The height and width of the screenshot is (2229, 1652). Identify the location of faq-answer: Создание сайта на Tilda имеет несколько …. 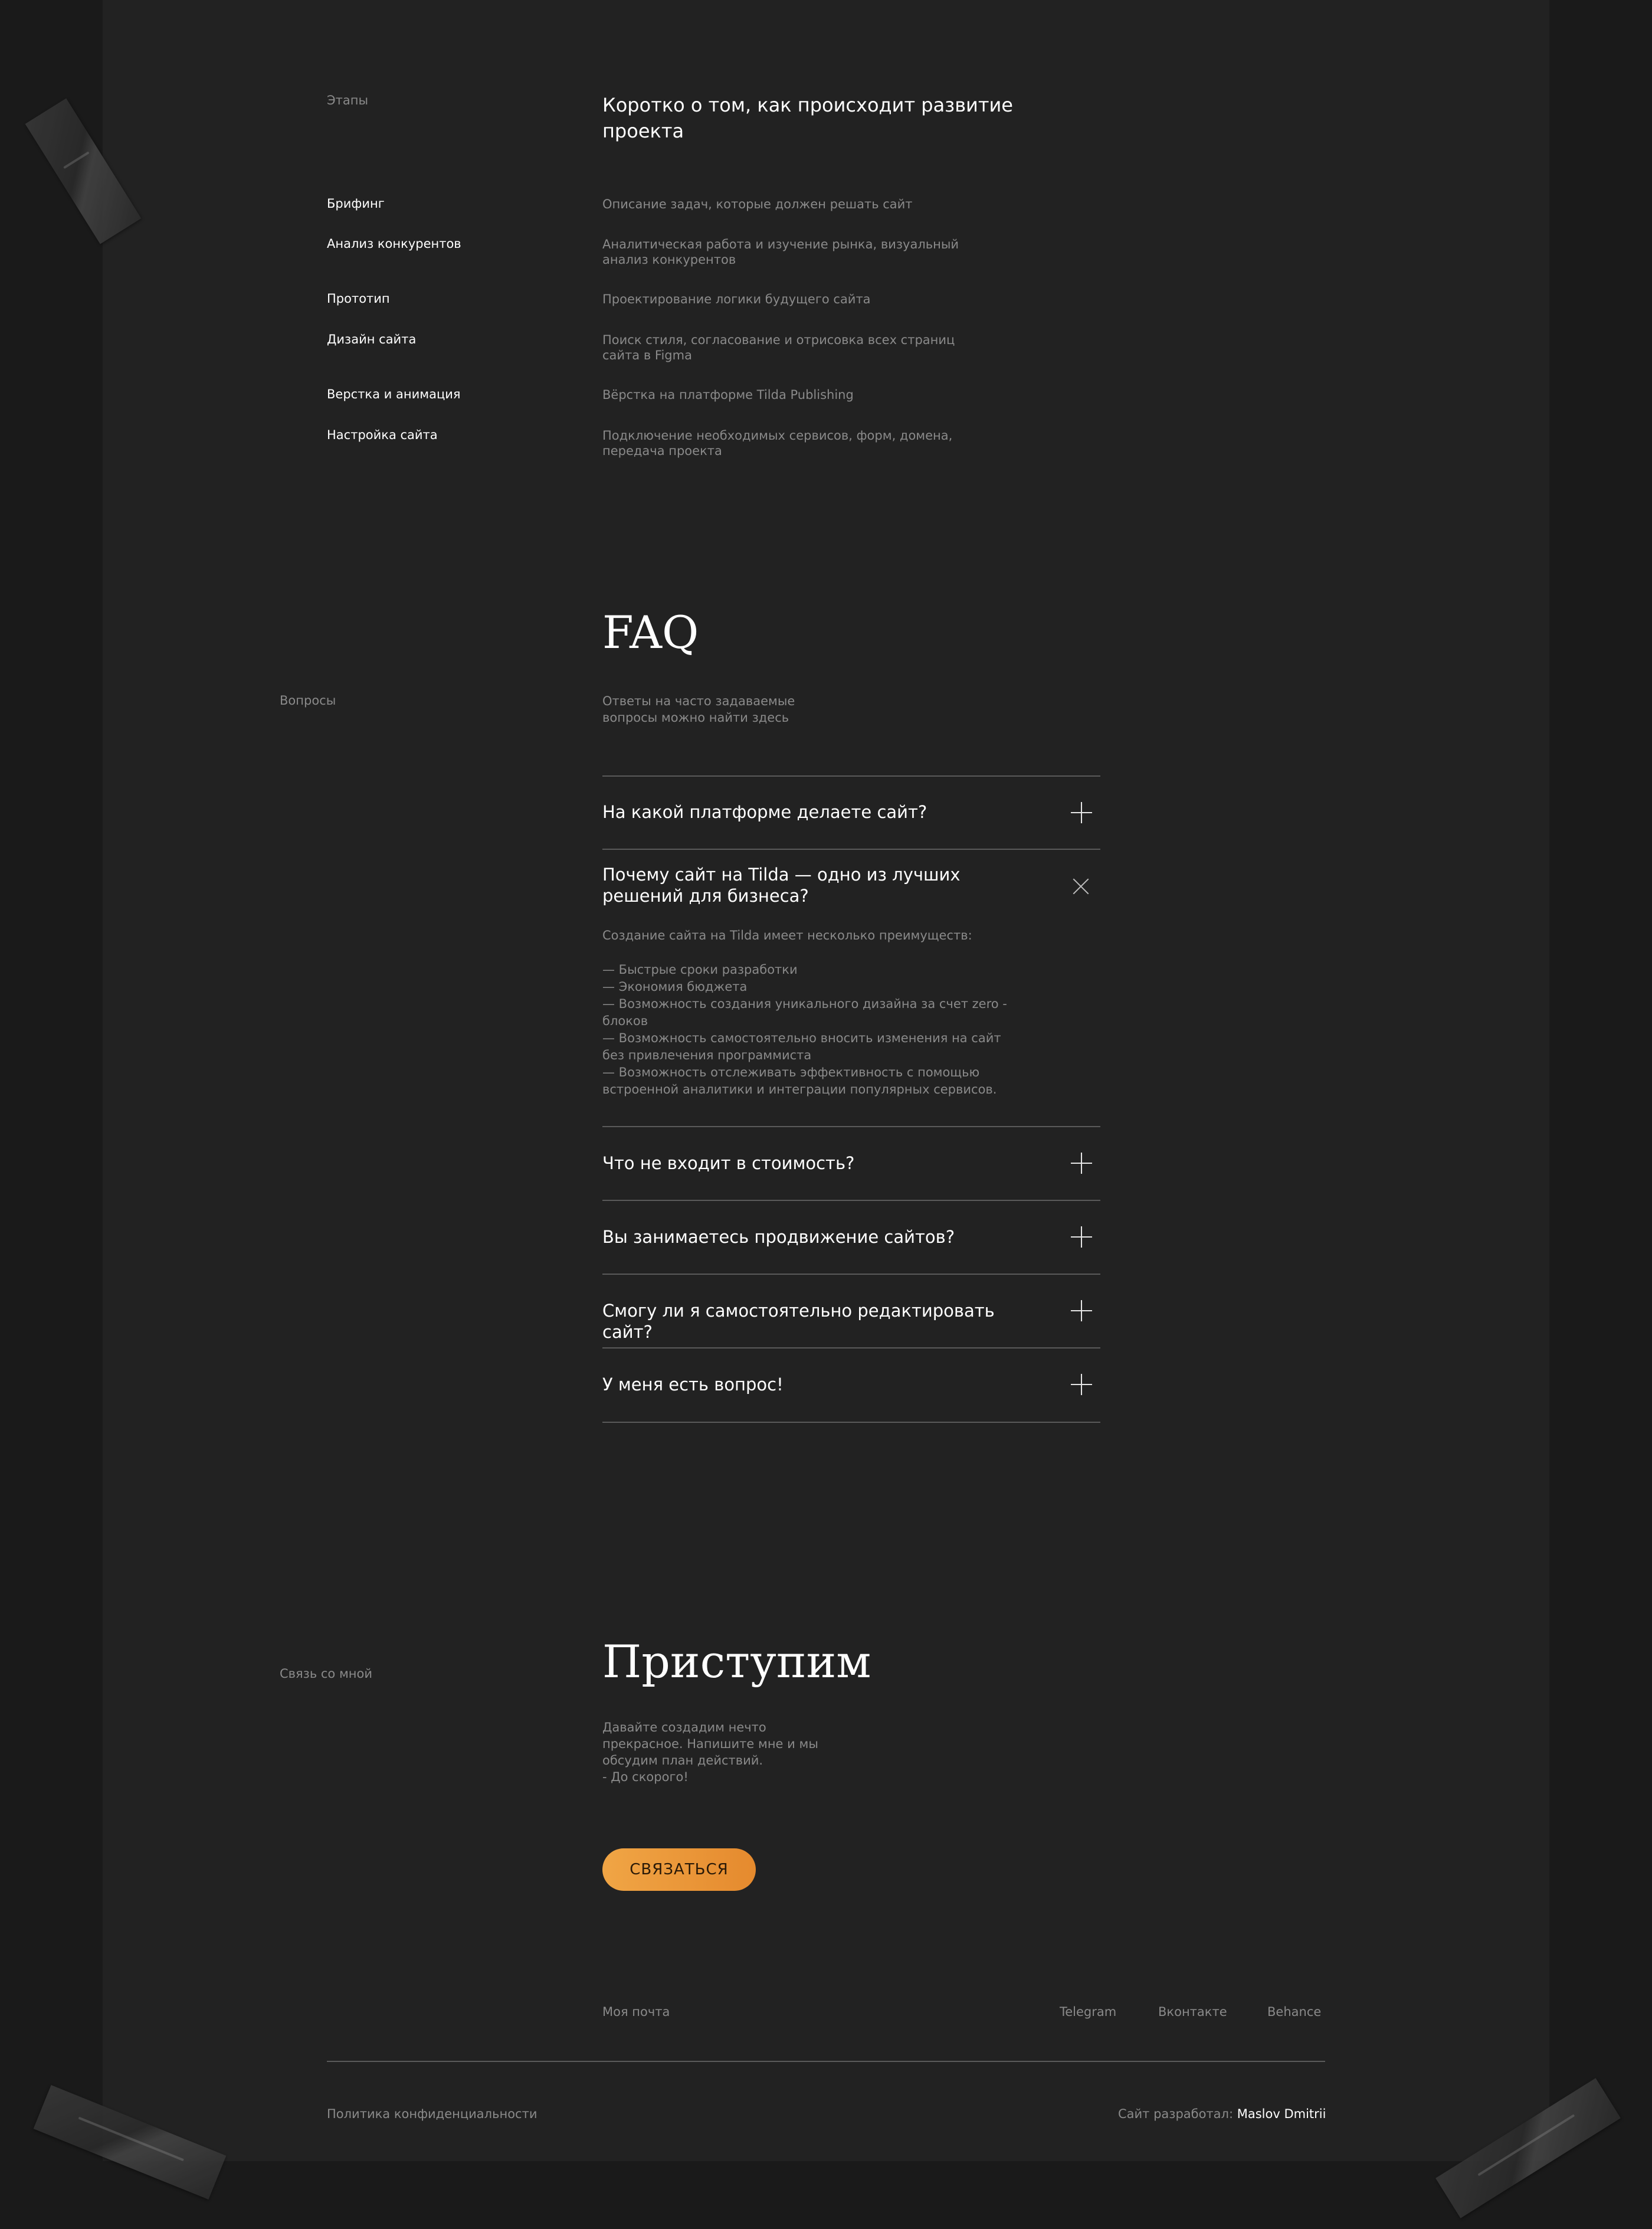
(808, 1013).